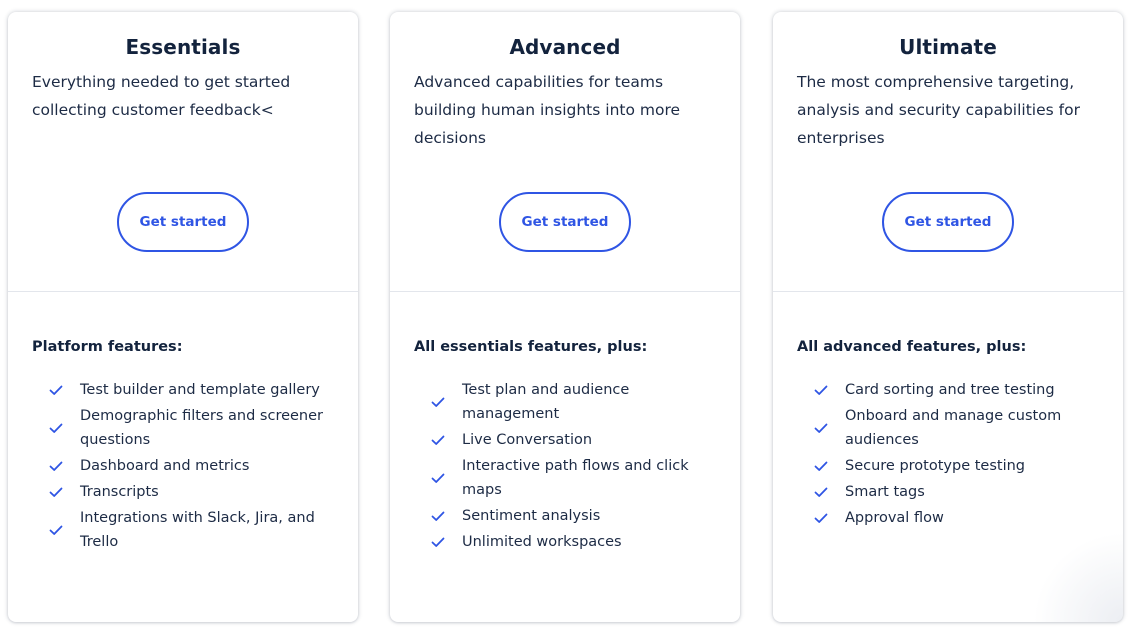 The image size is (1132, 630). I want to click on corner-shade, so click(1078, 577).